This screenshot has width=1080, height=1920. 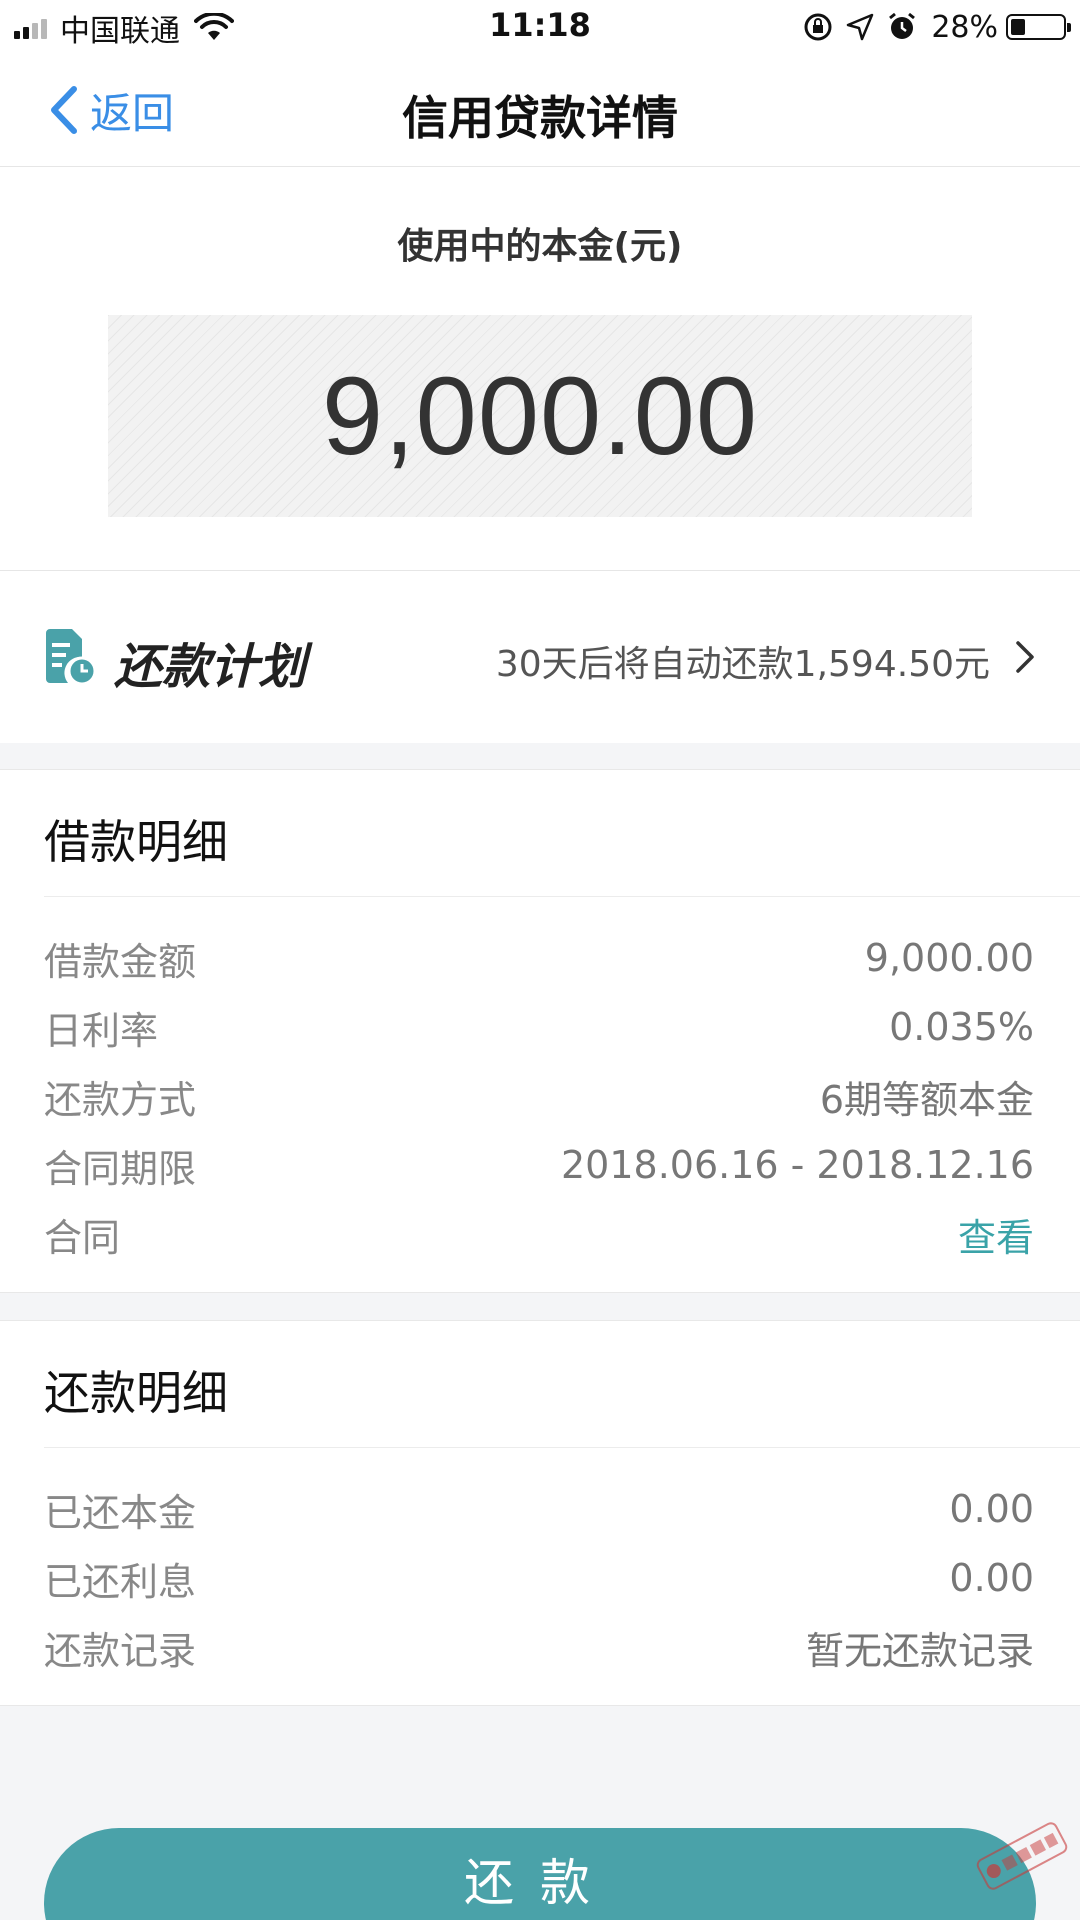 I want to click on detail-value: 6期等额本金, so click(x=926, y=1099).